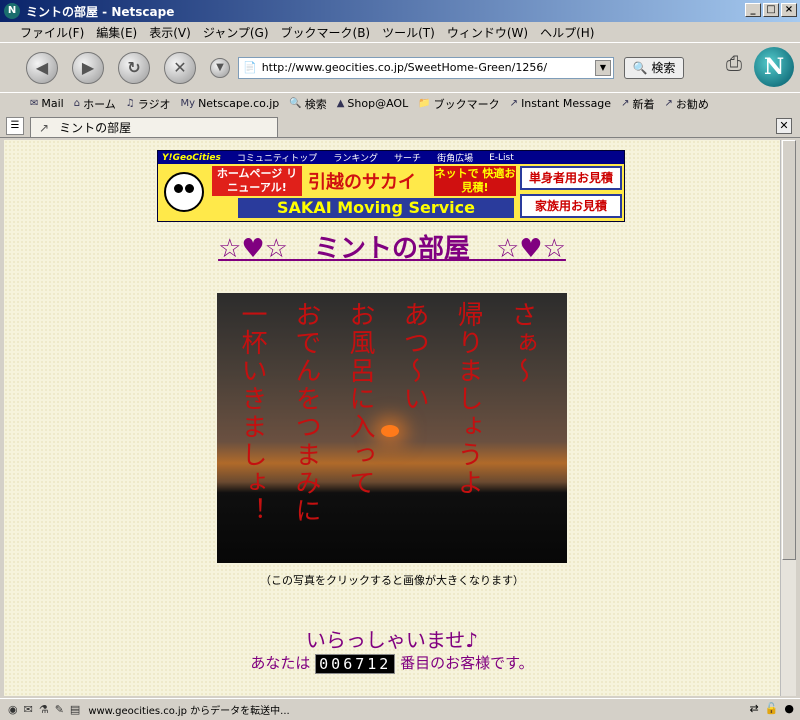 Image resolution: width=800 pixels, height=720 pixels. Describe the element at coordinates (567, 32) in the screenshot. I see `menu-help: ヘルプ(H)` at that location.